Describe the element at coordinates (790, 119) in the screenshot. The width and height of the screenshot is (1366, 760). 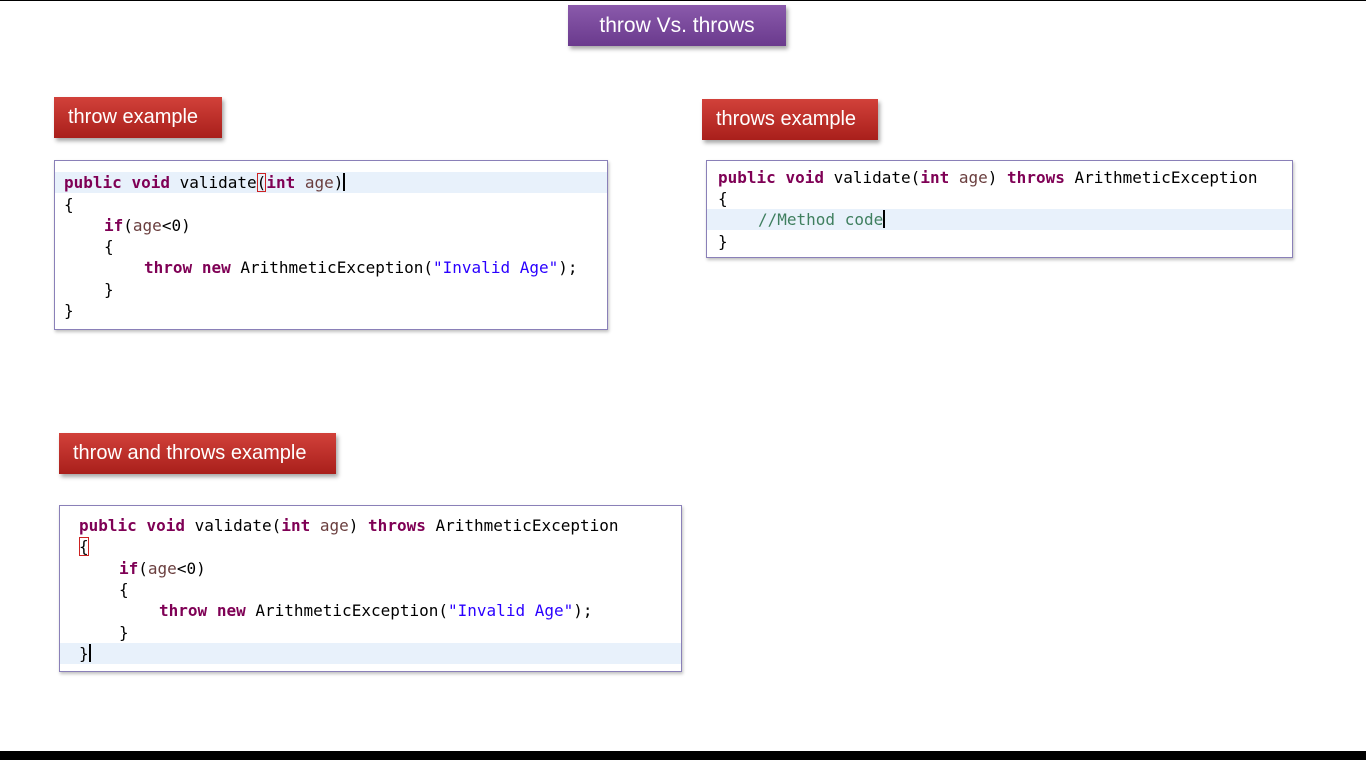
I see `throws-example-label: throws example` at that location.